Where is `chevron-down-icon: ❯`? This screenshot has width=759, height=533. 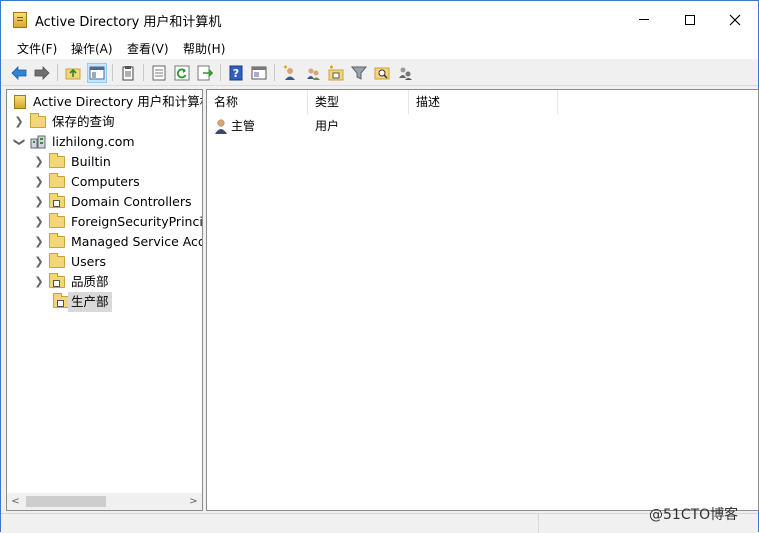 chevron-down-icon: ❯ is located at coordinates (19, 142).